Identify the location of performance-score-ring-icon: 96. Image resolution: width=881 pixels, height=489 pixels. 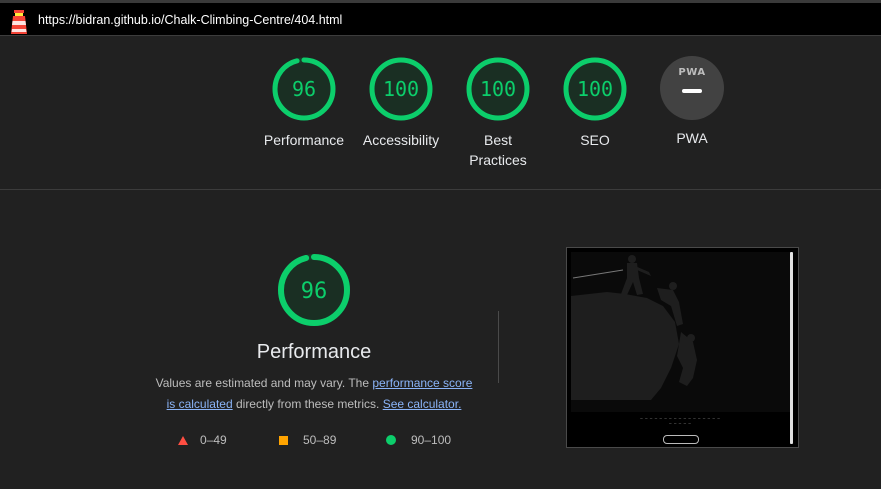
(314, 290).